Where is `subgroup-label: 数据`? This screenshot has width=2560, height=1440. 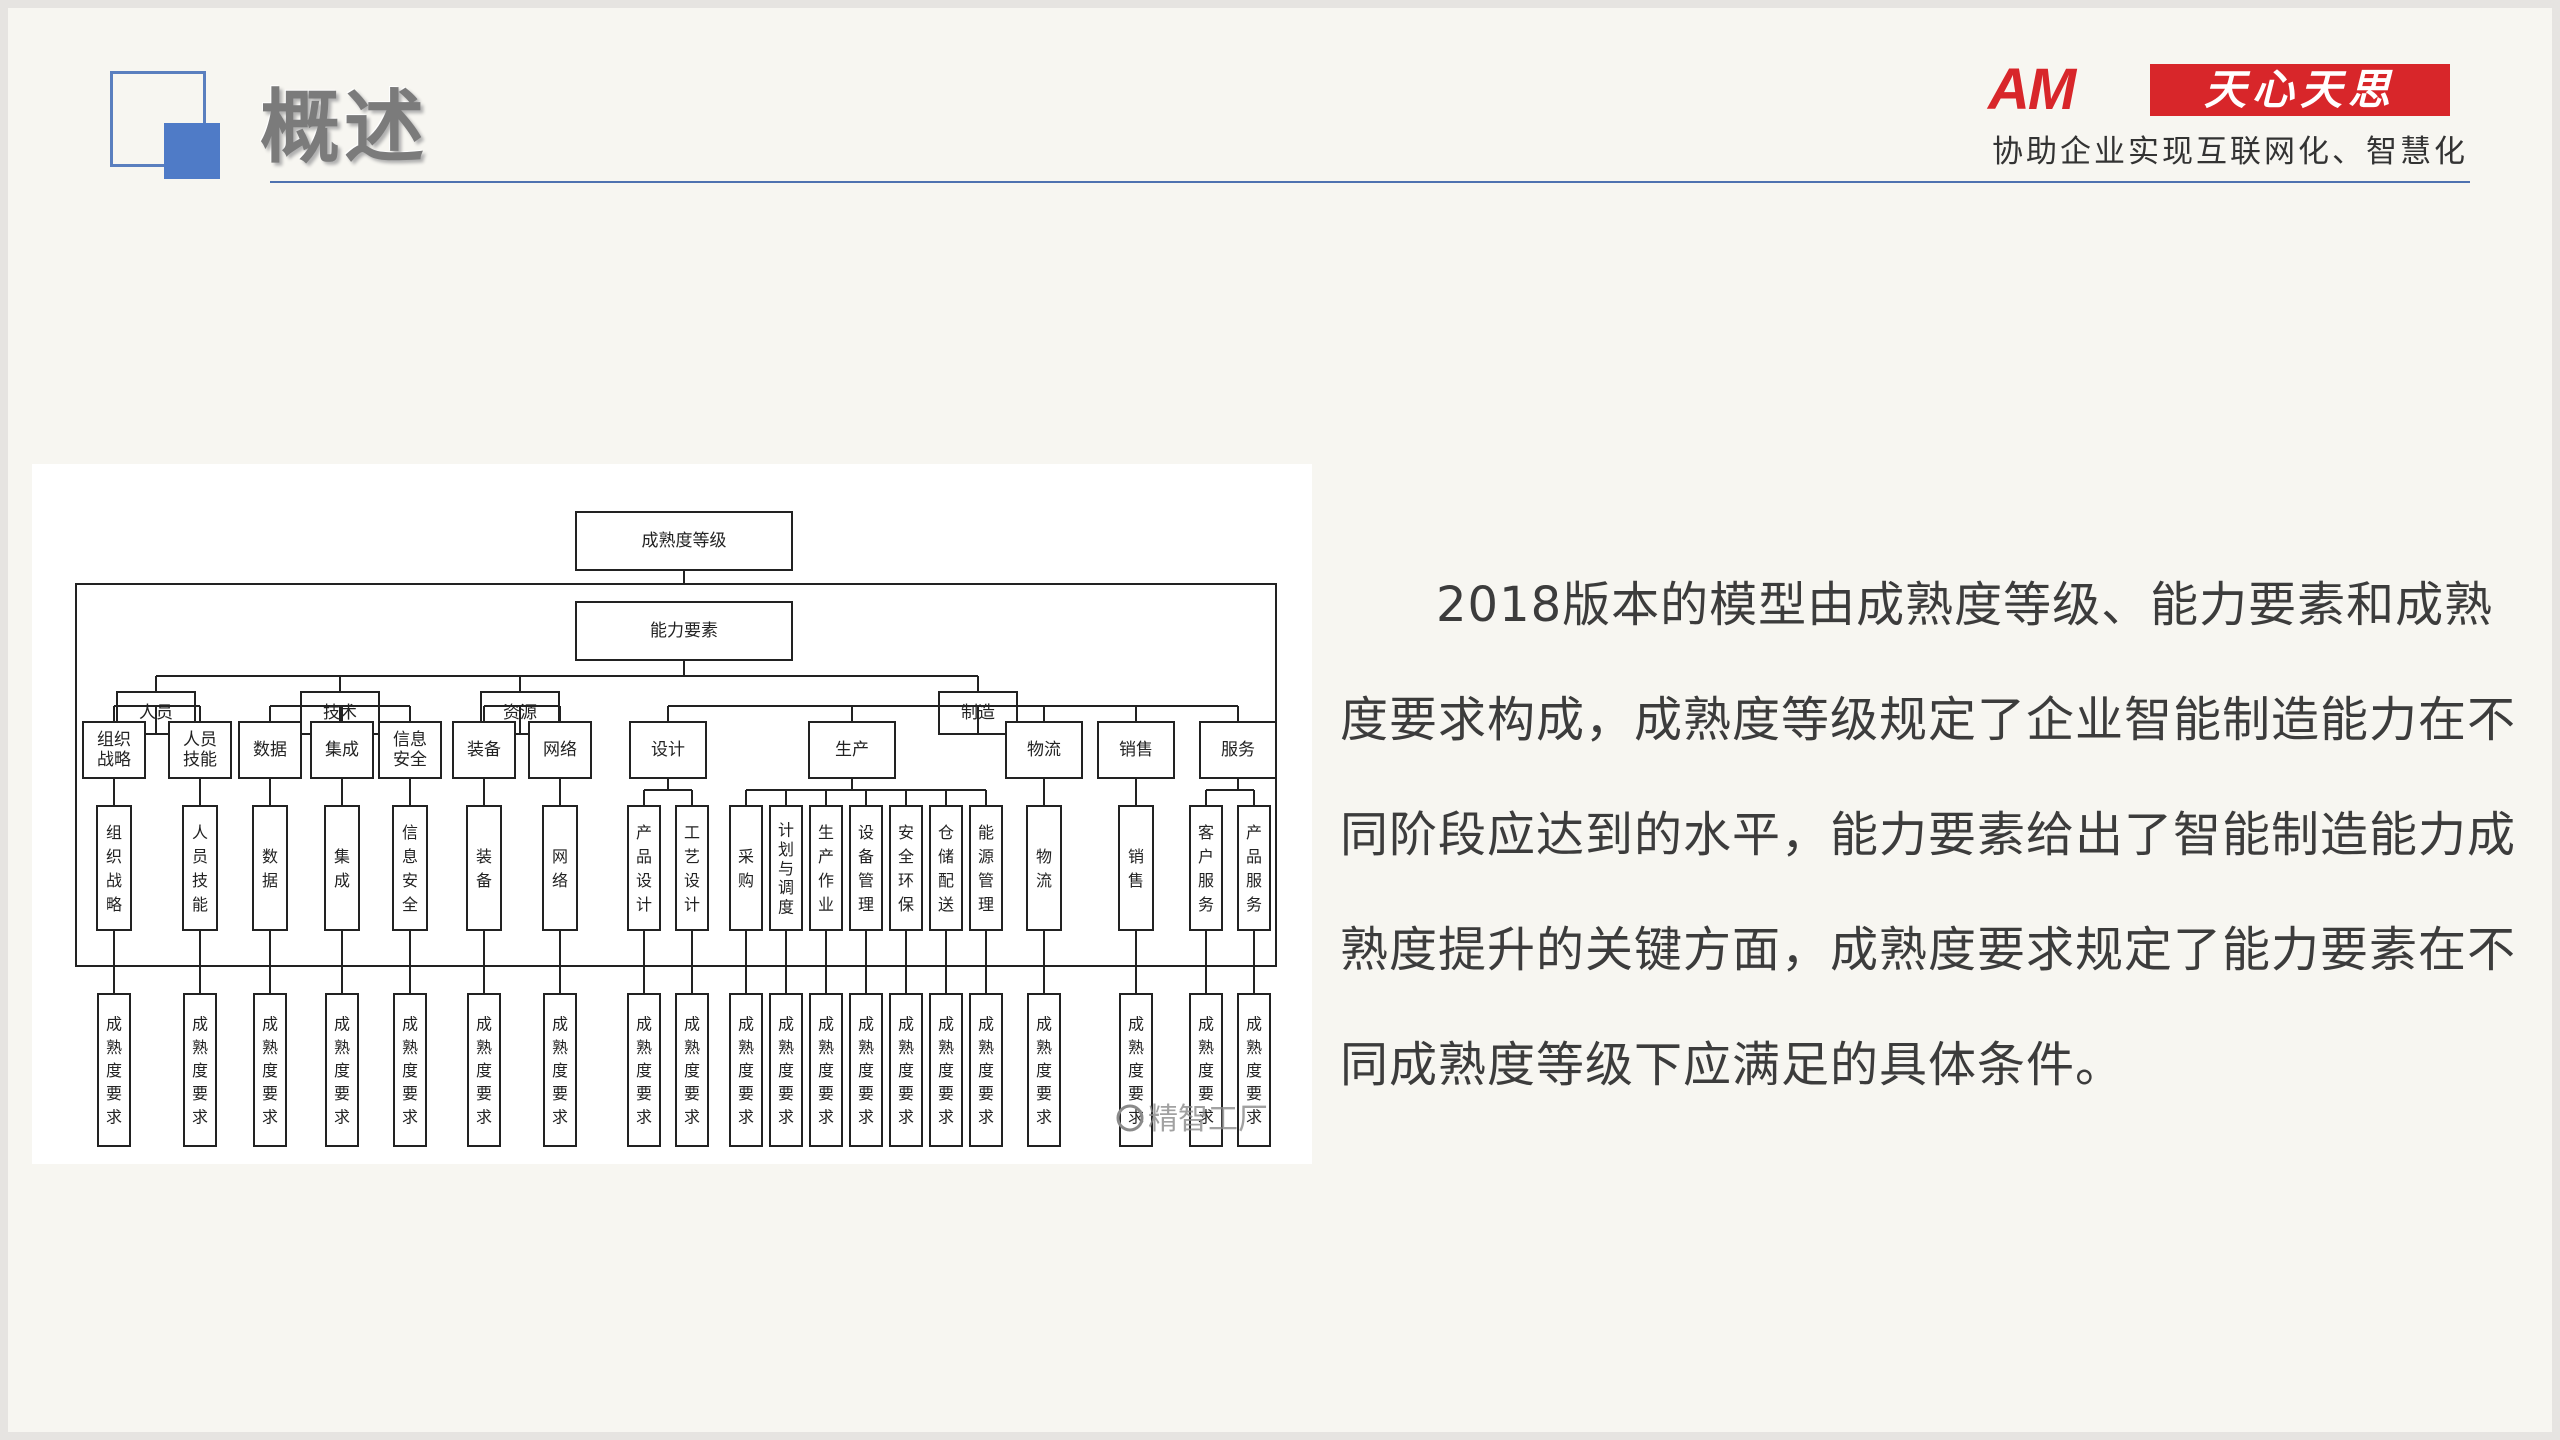 subgroup-label: 数据 is located at coordinates (270, 750).